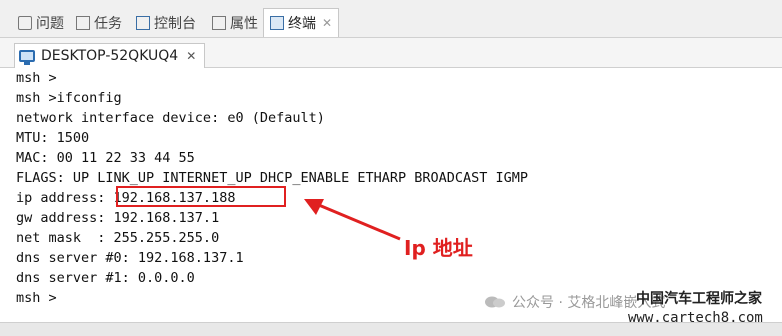 The image size is (782, 336). I want to click on session-tab: DESKTOP-52QKUQ4 ✕, so click(110, 55).